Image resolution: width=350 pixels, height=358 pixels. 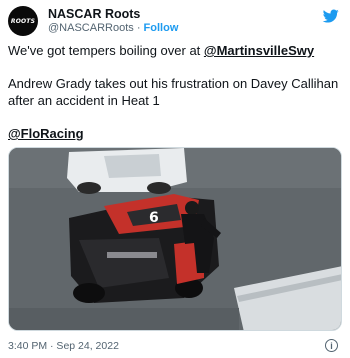 I want to click on author-block: NASCAR Roots @NASCARRoots · Follow, so click(x=113, y=21).